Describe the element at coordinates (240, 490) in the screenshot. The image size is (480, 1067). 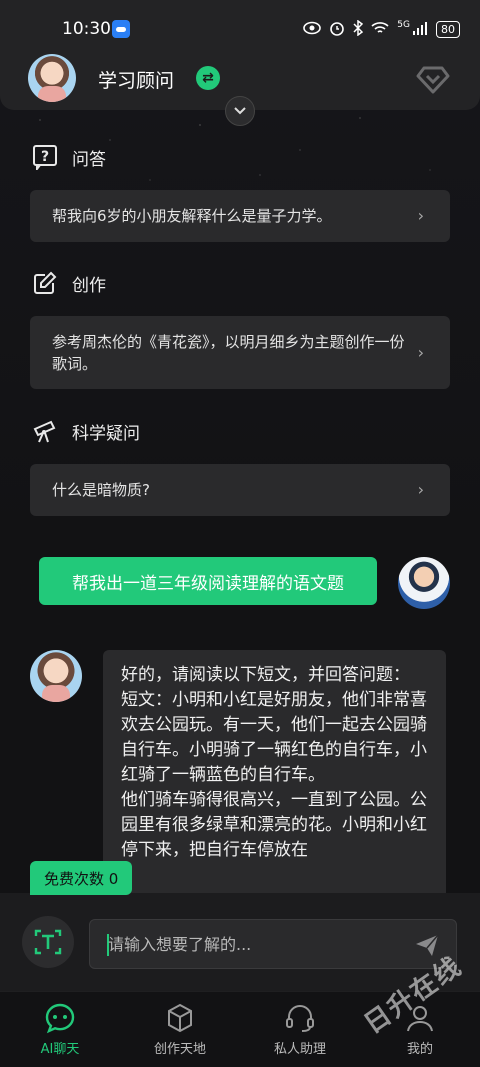
I see `prompt-card-science: 什么是暗物质? ›` at that location.